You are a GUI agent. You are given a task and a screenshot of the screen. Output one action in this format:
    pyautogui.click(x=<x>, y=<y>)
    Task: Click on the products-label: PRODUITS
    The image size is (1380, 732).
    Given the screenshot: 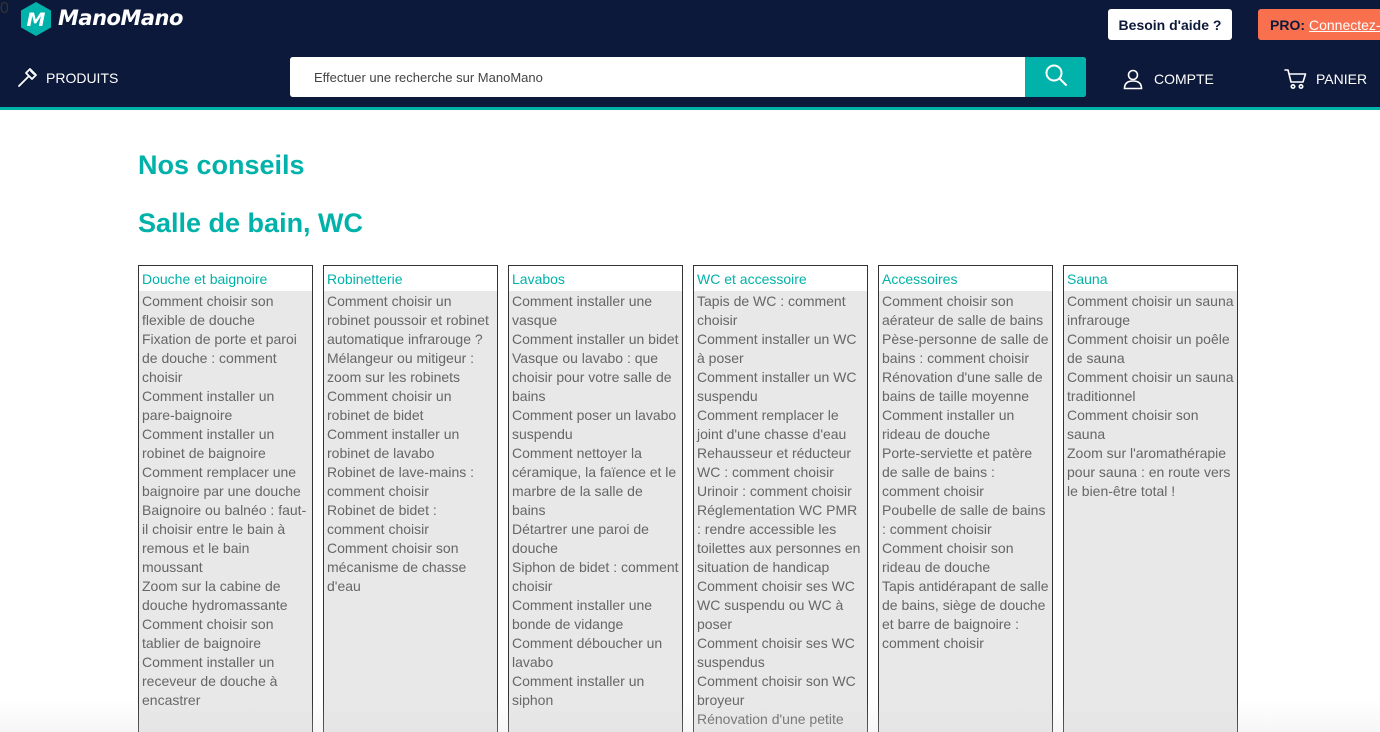 What is the action you would take?
    pyautogui.click(x=82, y=78)
    